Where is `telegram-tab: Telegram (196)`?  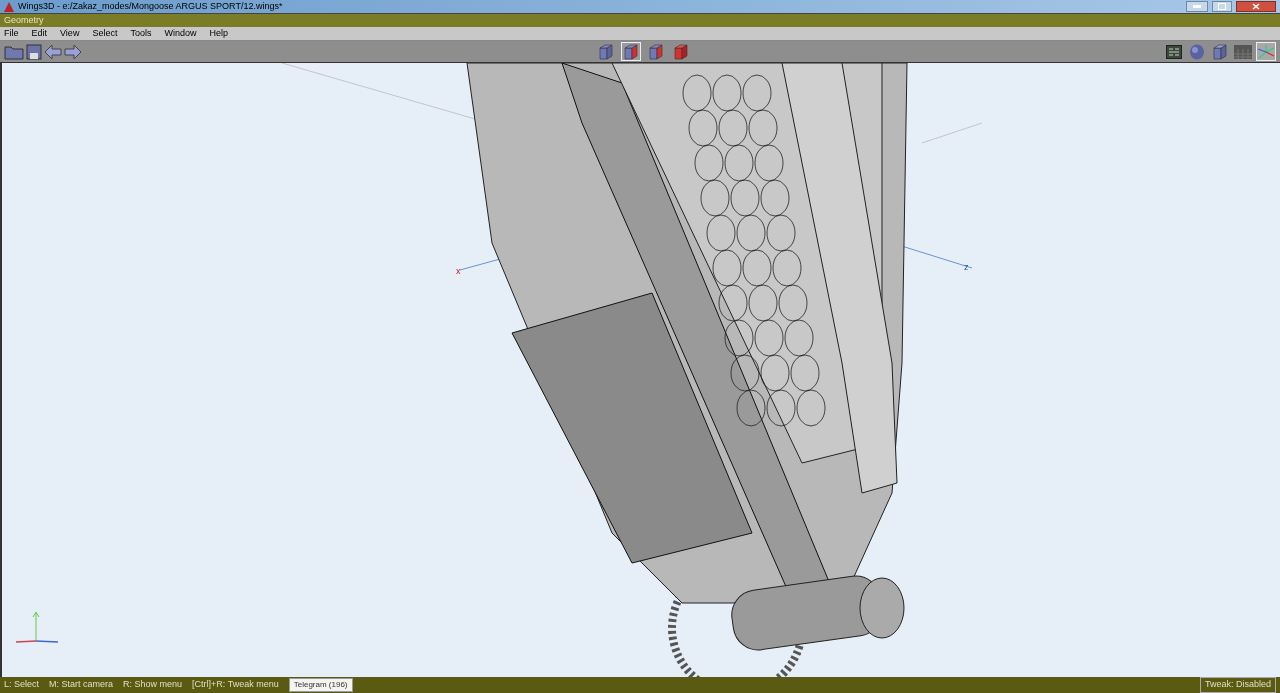
telegram-tab: Telegram (196) is located at coordinates (320, 685).